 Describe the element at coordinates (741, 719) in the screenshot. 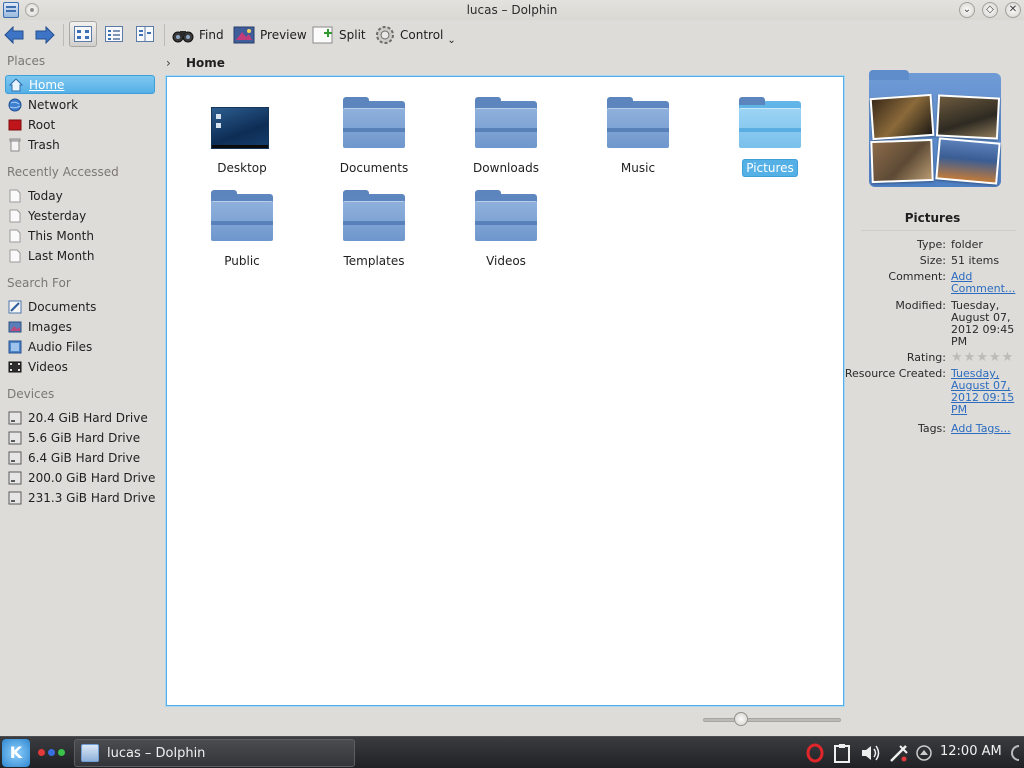

I see `zoom-slider-handle` at that location.